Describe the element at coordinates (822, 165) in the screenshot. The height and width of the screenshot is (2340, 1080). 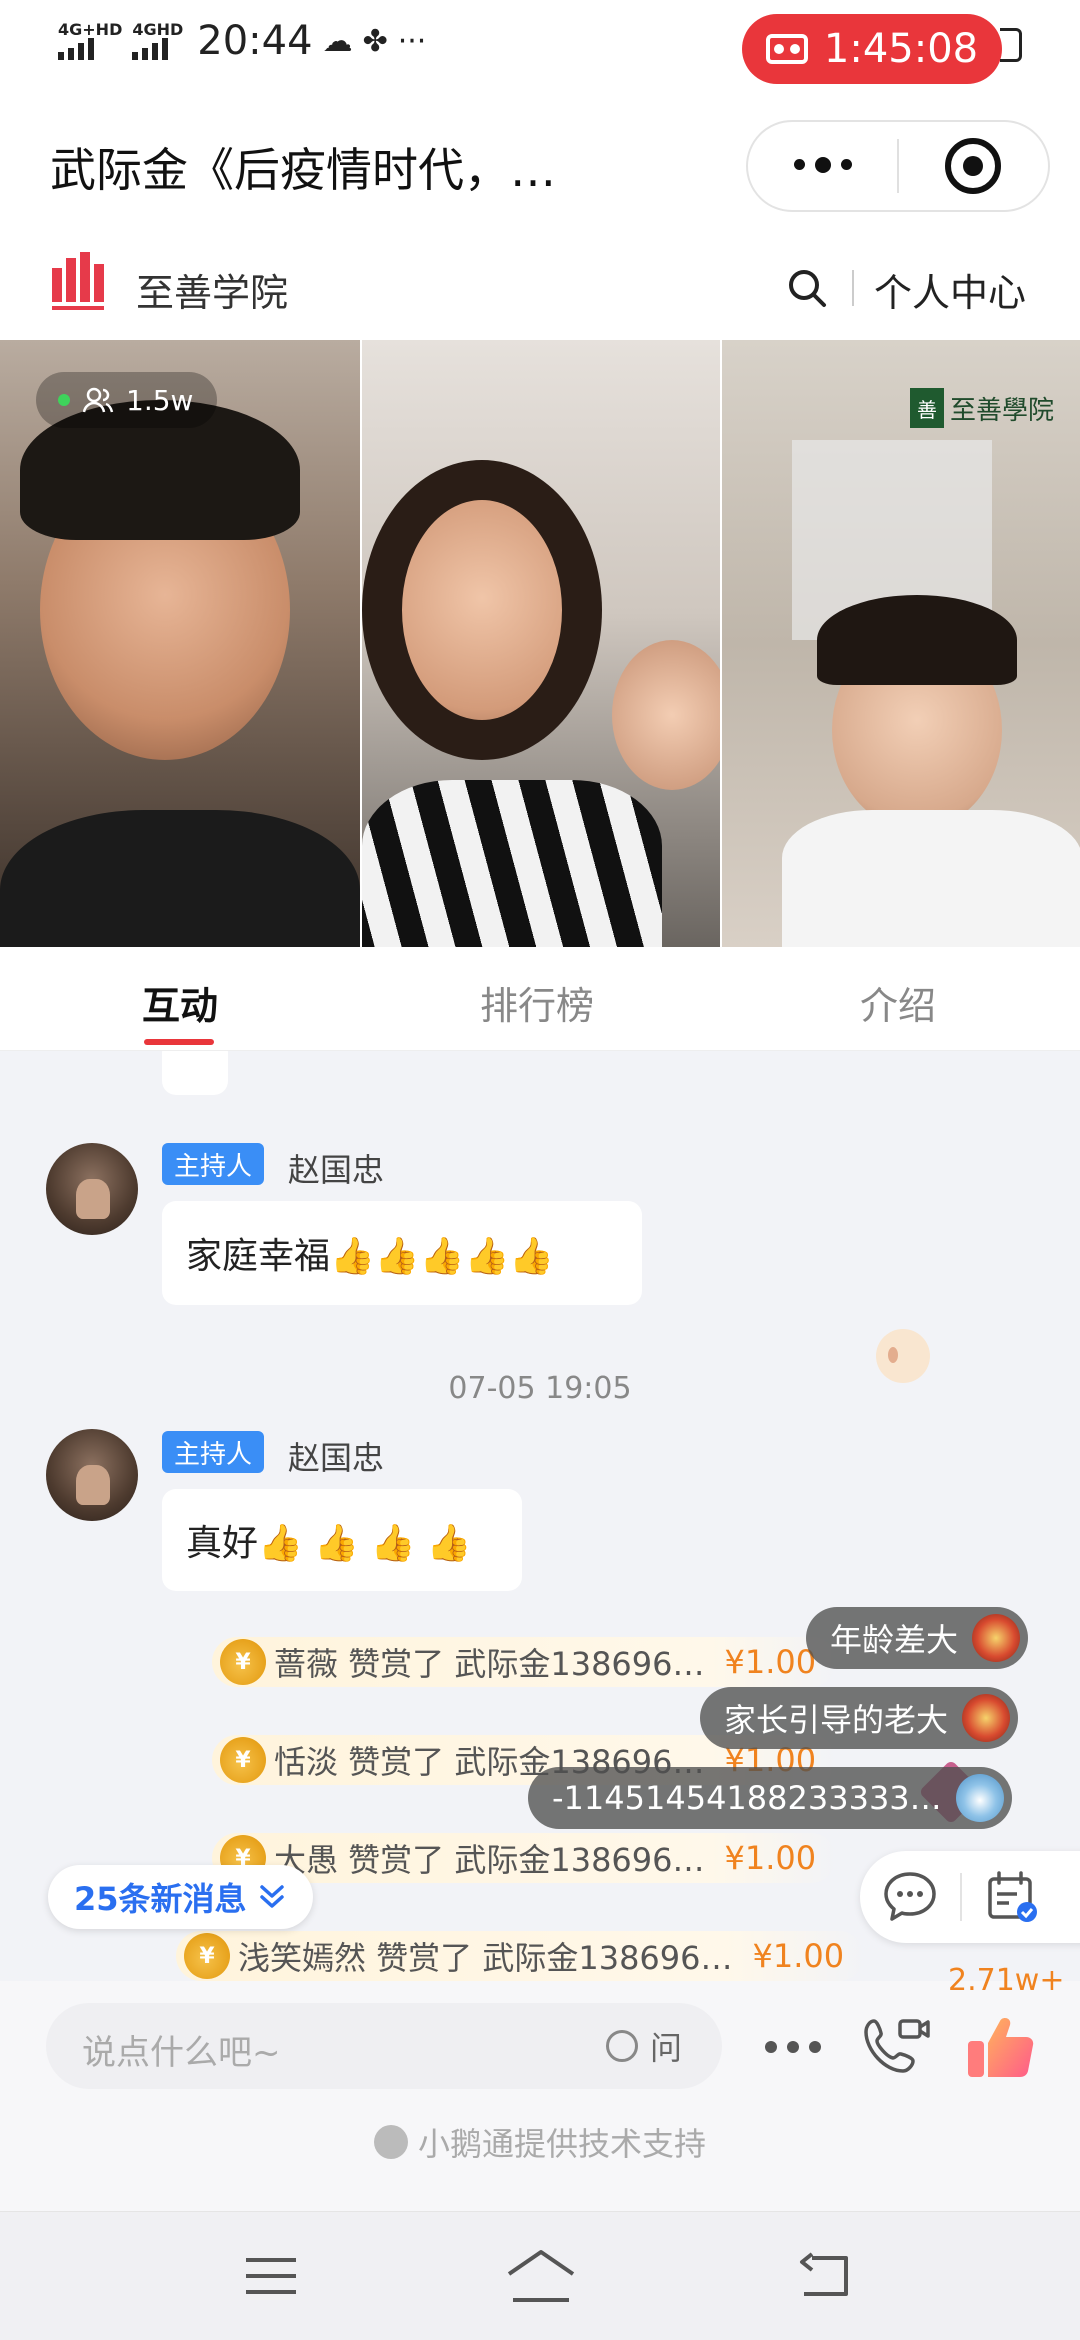
I see `more-options-button` at that location.